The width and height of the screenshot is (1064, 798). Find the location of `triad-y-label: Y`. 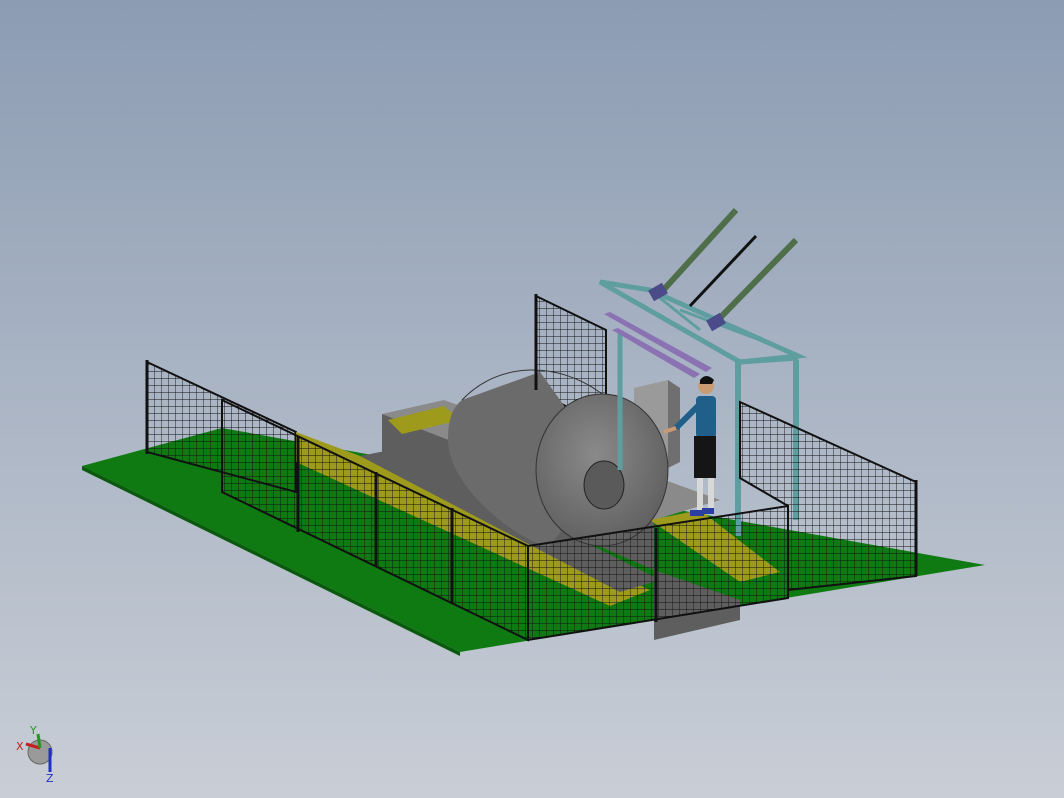

triad-y-label: Y is located at coordinates (33, 730).